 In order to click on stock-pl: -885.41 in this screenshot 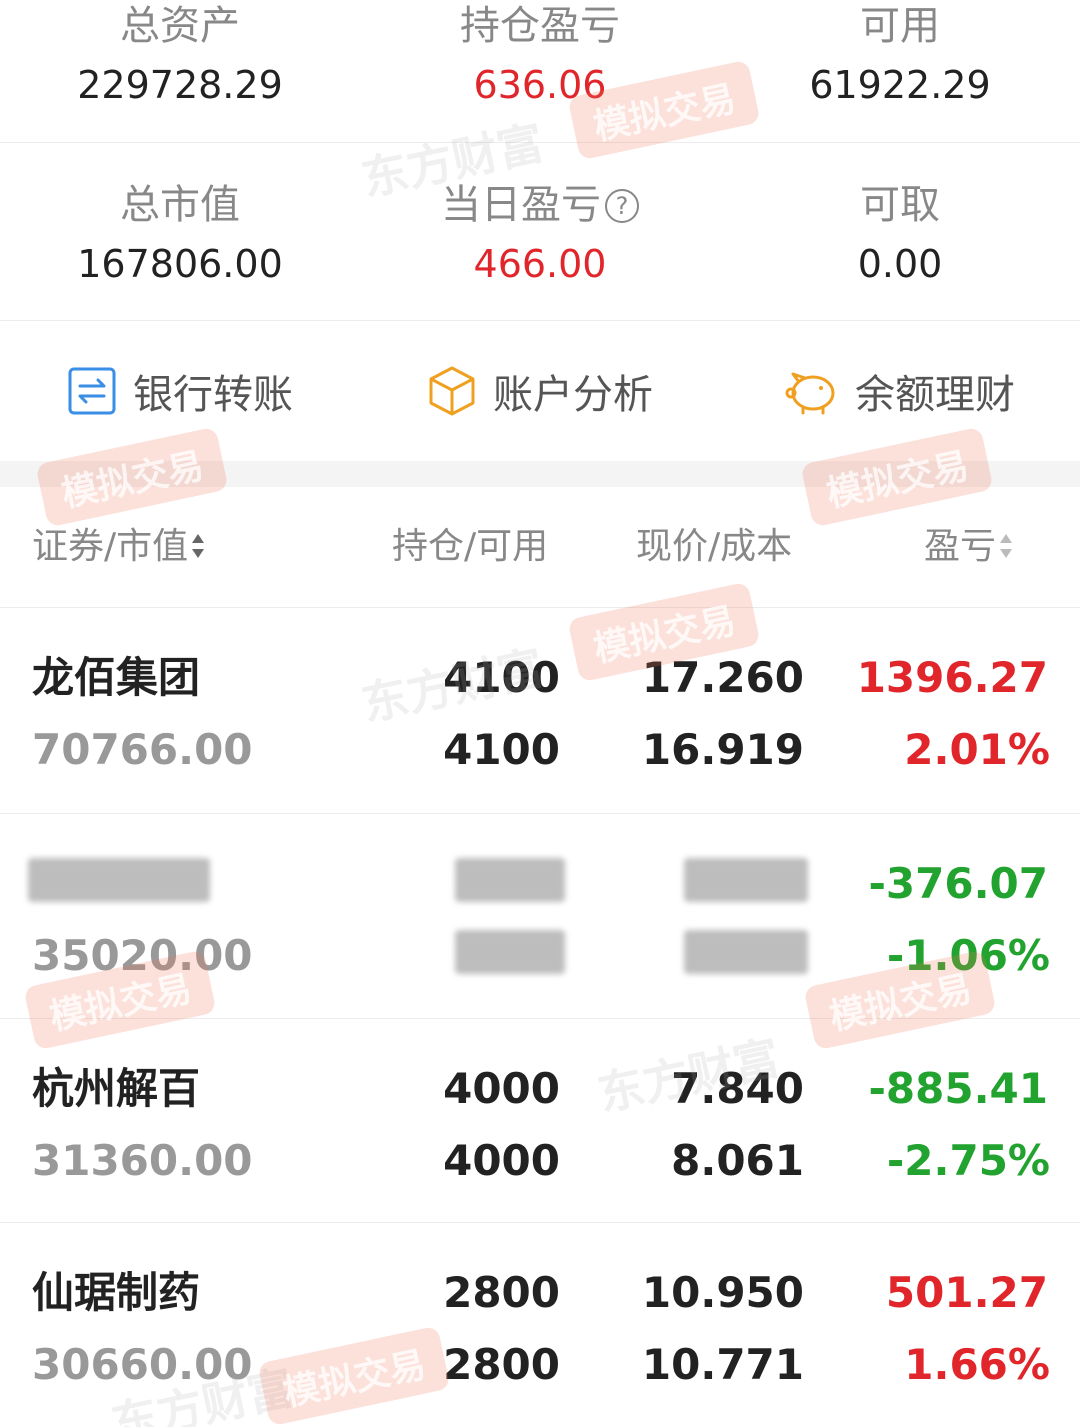, I will do `click(958, 1088)`.